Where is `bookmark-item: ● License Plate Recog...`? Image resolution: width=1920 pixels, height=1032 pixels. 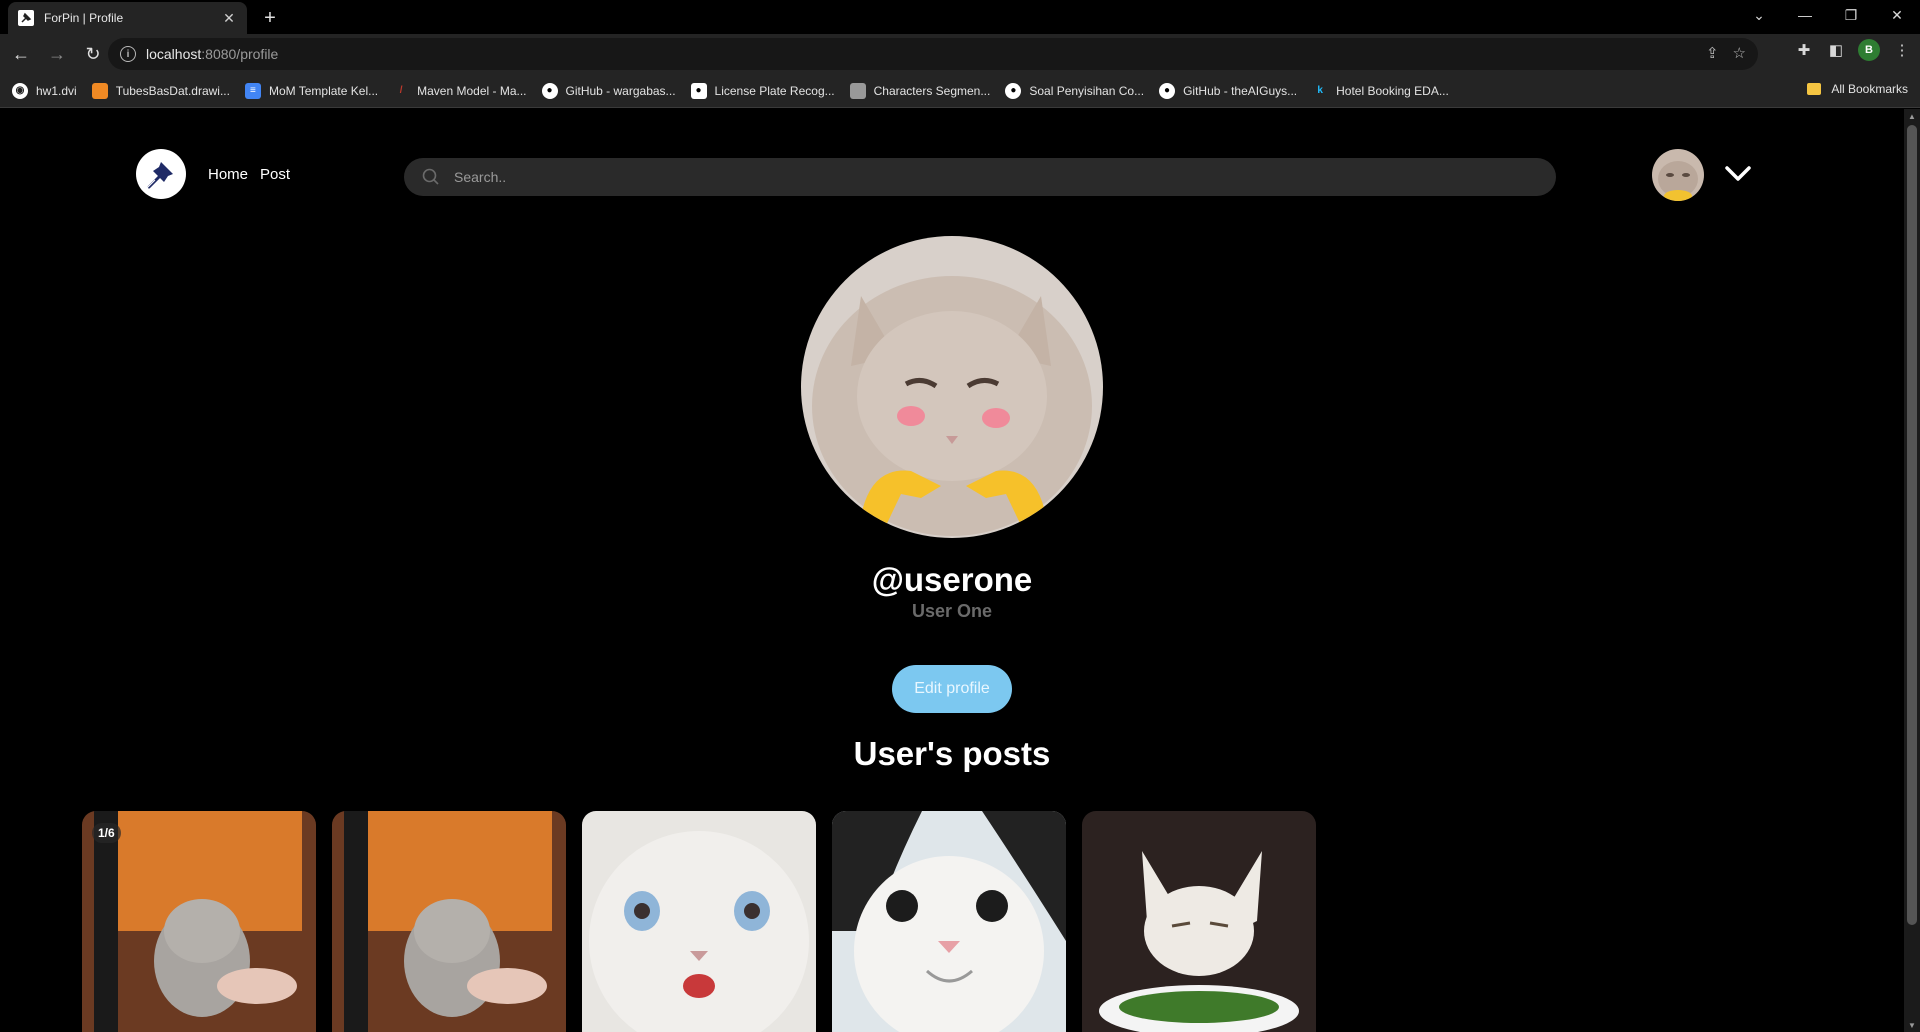 bookmark-item: ● License Plate Recog... is located at coordinates (762, 90).